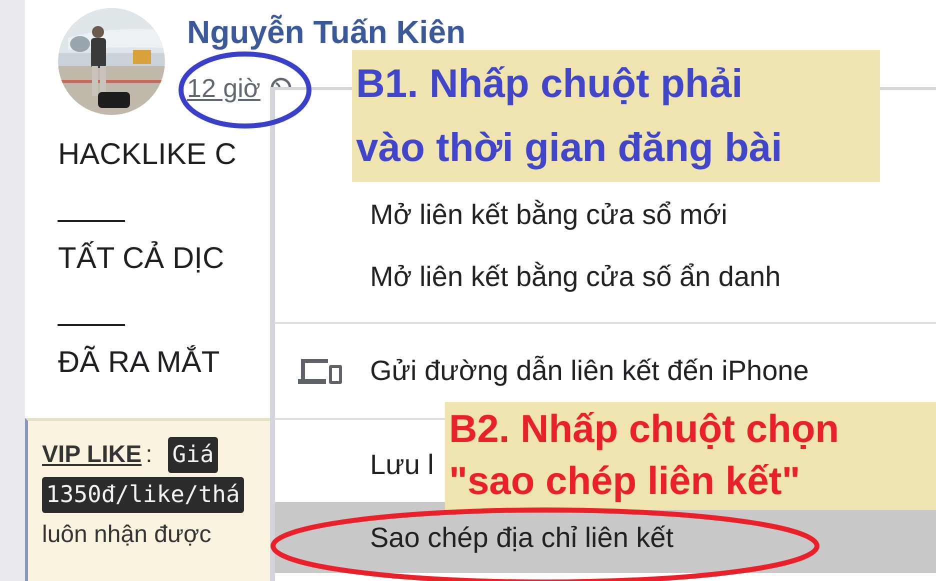 This screenshot has width=936, height=581. I want to click on annotation-note: B2. Nhấp chuột chọn "sao chép liên kết", so click(690, 456).